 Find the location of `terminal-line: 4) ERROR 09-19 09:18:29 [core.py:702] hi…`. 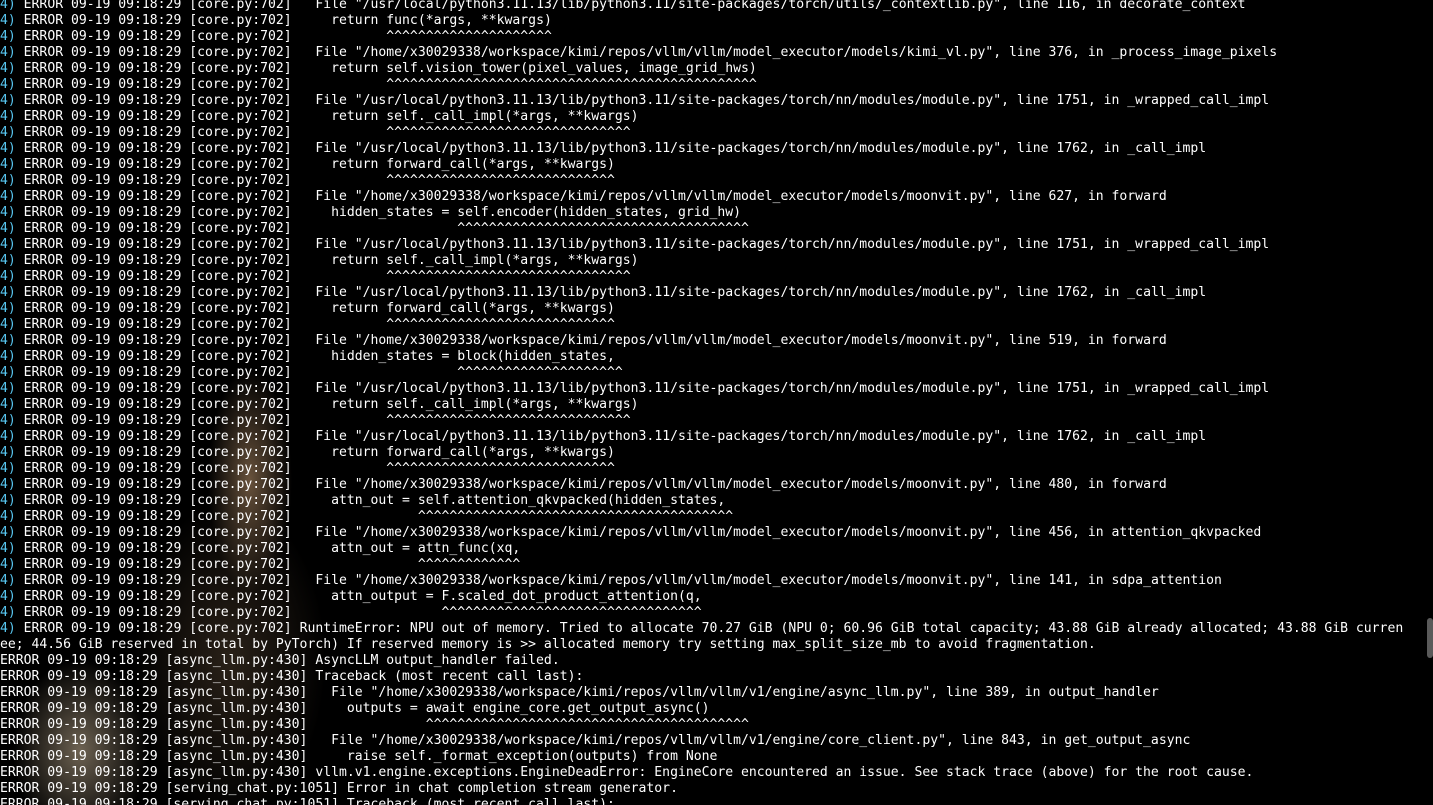

terminal-line: 4) ERROR 09-19 09:18:29 [core.py:702] hi… is located at coordinates (716, 213).